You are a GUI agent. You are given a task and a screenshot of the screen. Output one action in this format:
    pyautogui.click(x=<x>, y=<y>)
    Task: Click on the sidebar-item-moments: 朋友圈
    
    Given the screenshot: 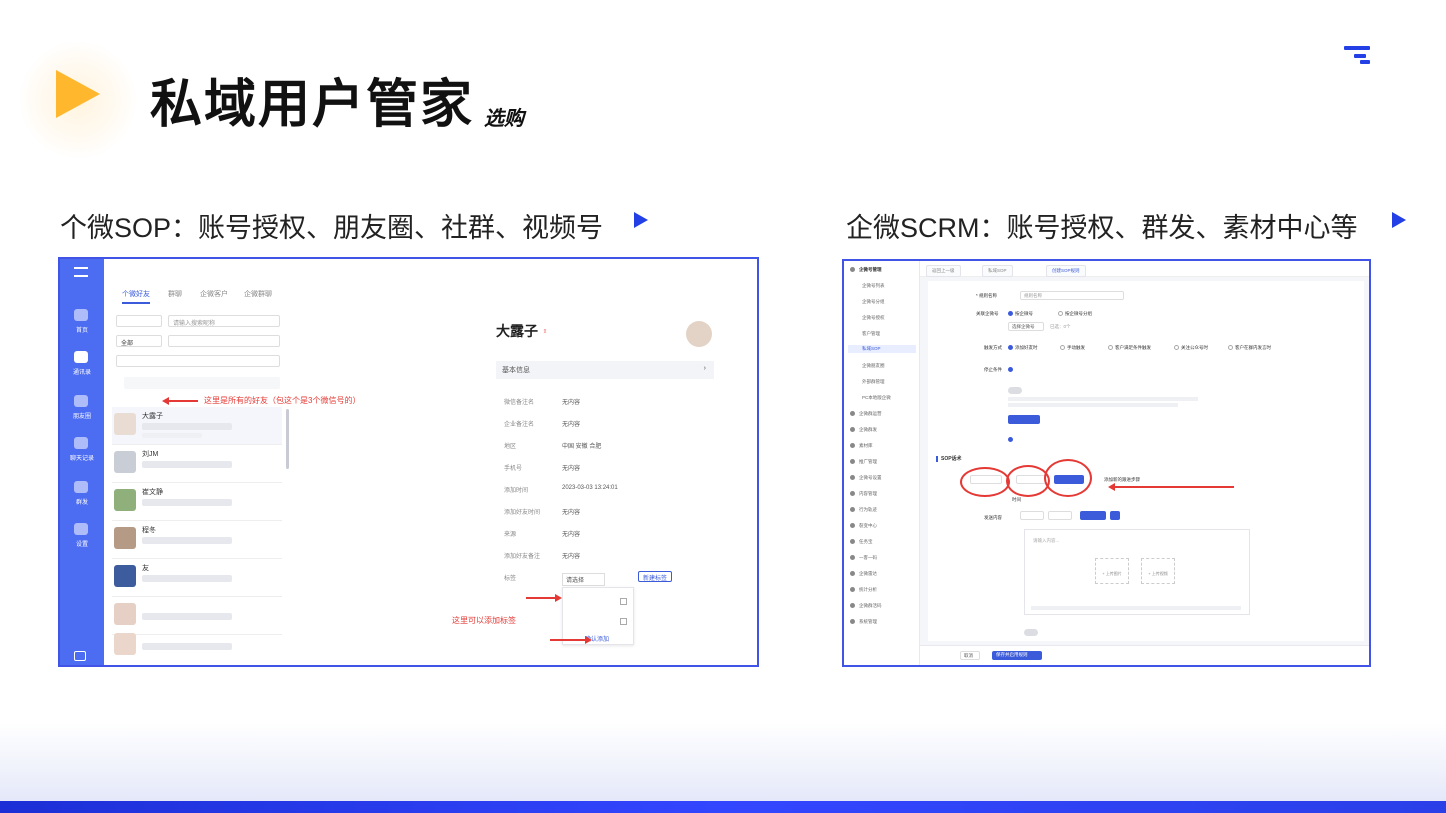 What is the action you would take?
    pyautogui.click(x=82, y=415)
    